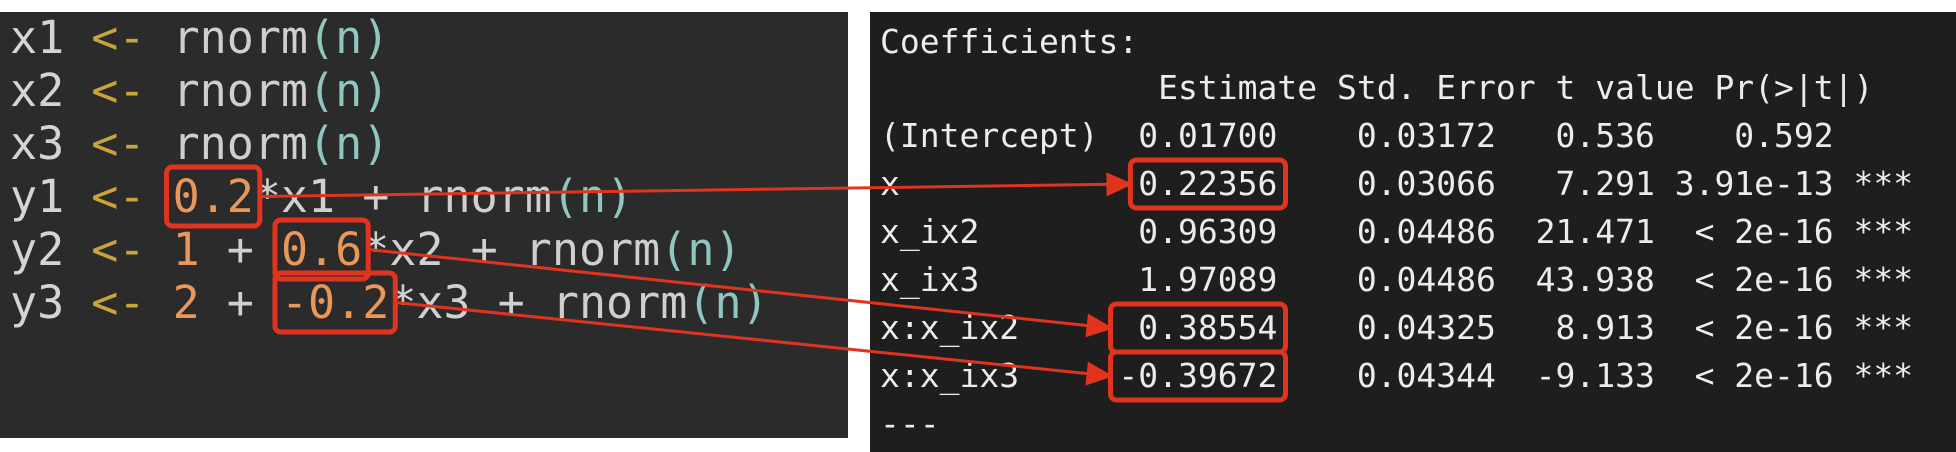 Image resolution: width=1956 pixels, height=452 pixels. I want to click on code-variable: y1, so click(37, 196).